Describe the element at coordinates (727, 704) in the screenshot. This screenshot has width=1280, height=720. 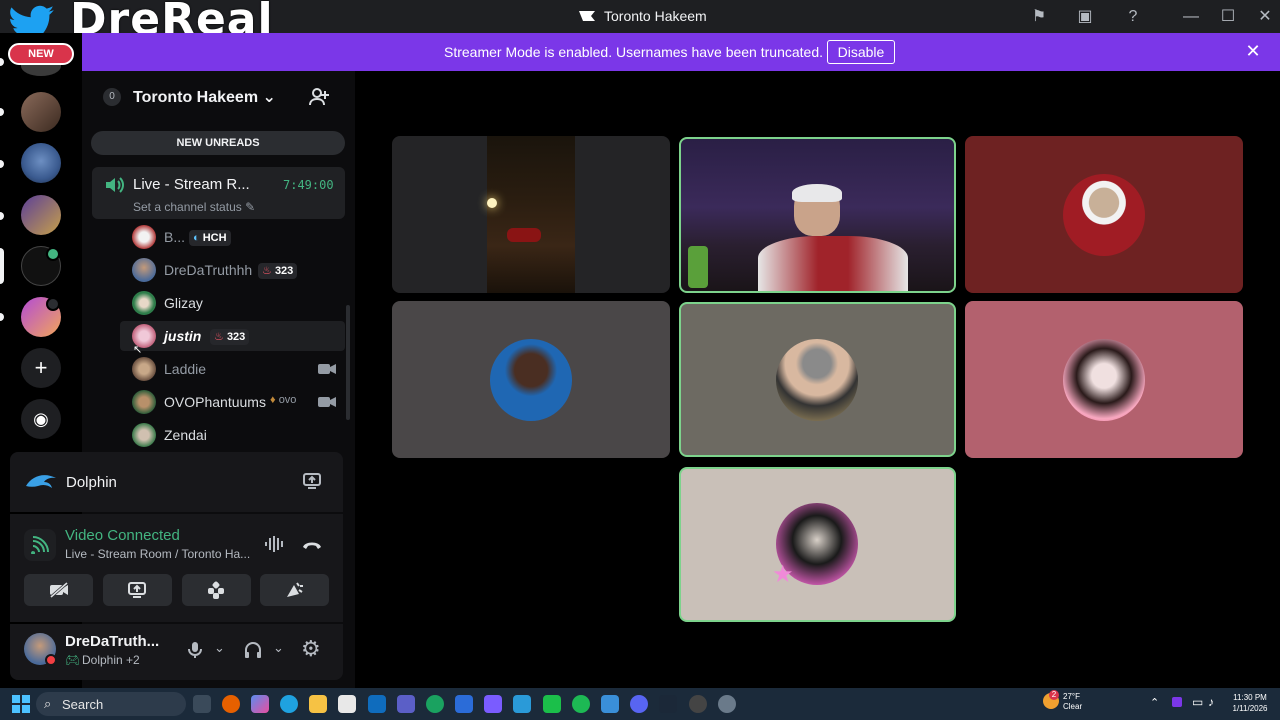
I see `settings-app-icon` at that location.